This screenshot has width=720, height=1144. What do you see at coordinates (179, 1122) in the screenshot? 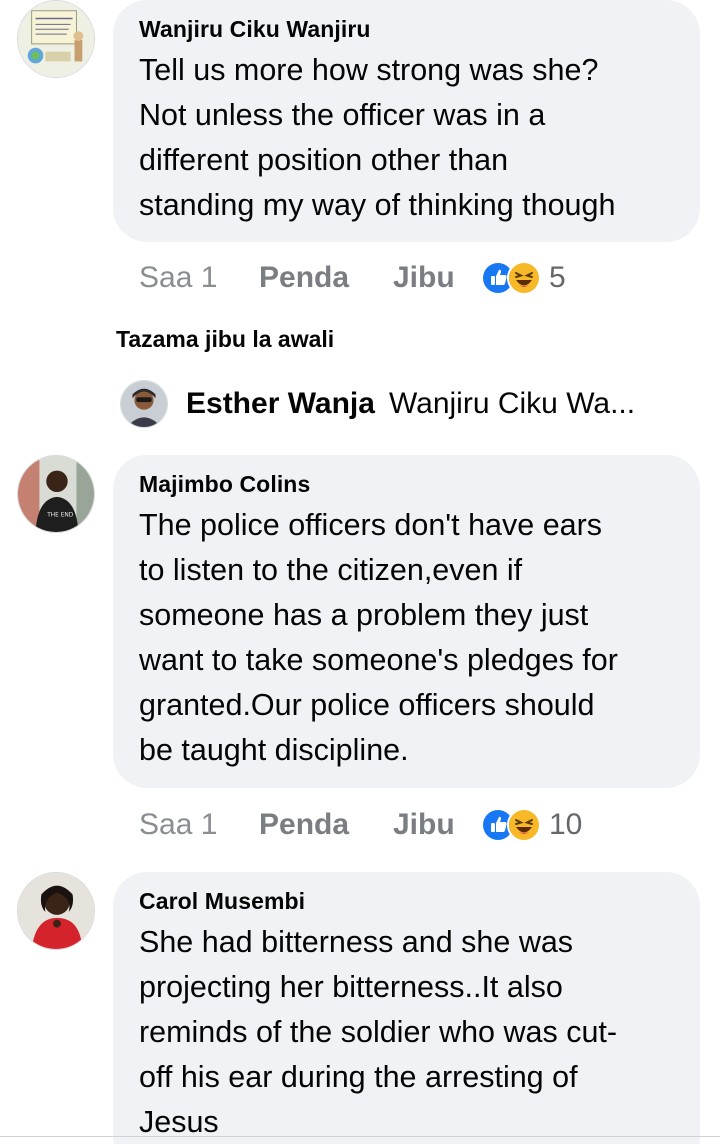
I see `comment-line: Jesus` at bounding box center [179, 1122].